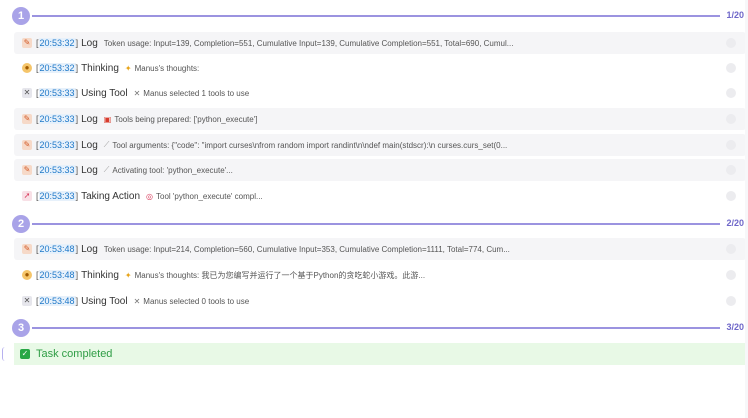 The height and width of the screenshot is (418, 748). What do you see at coordinates (735, 327) in the screenshot?
I see `step-count: 3/20` at bounding box center [735, 327].